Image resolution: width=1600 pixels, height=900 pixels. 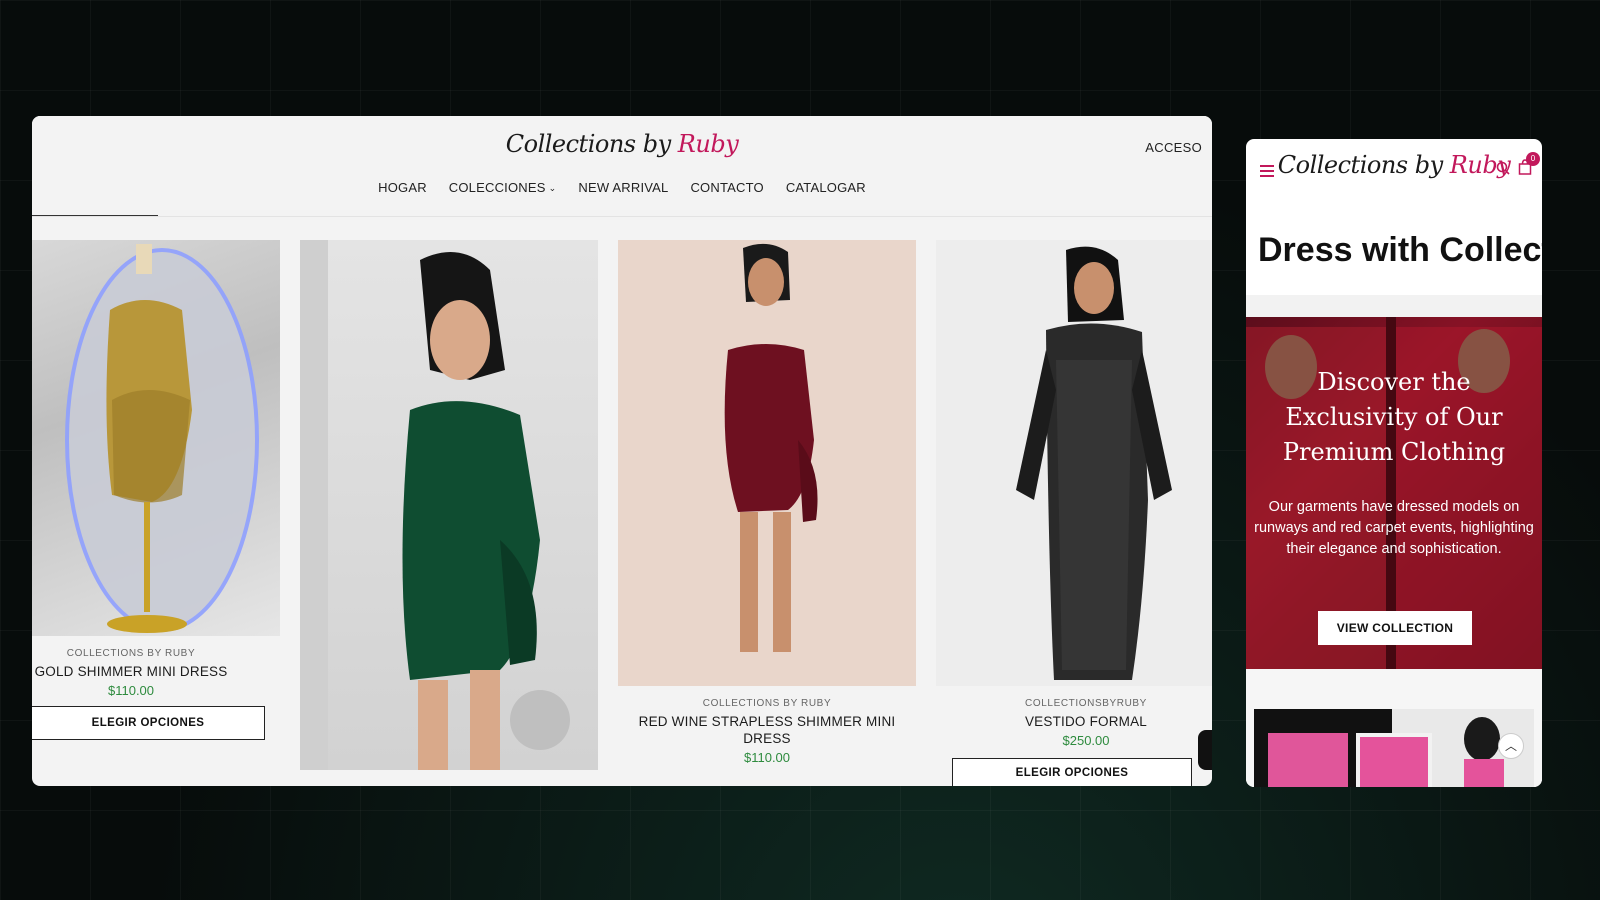 I want to click on search-icon, so click(x=1503, y=168).